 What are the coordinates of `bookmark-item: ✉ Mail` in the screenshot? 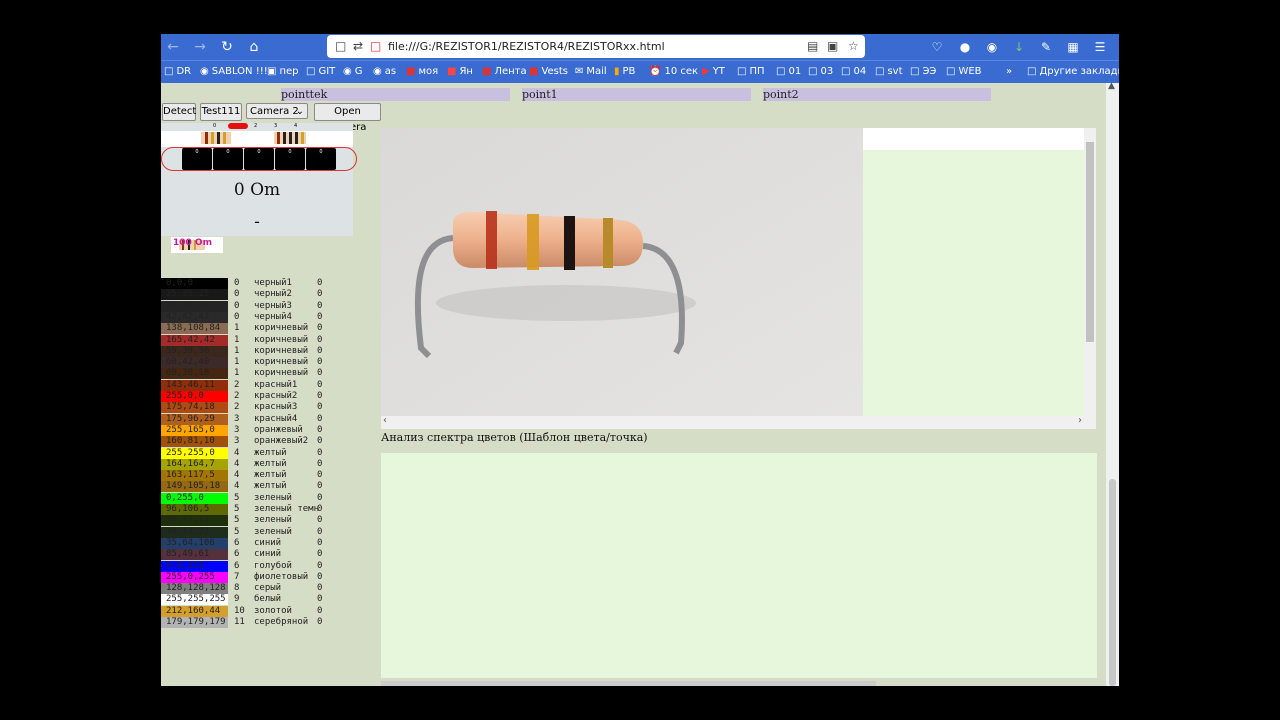 It's located at (591, 71).